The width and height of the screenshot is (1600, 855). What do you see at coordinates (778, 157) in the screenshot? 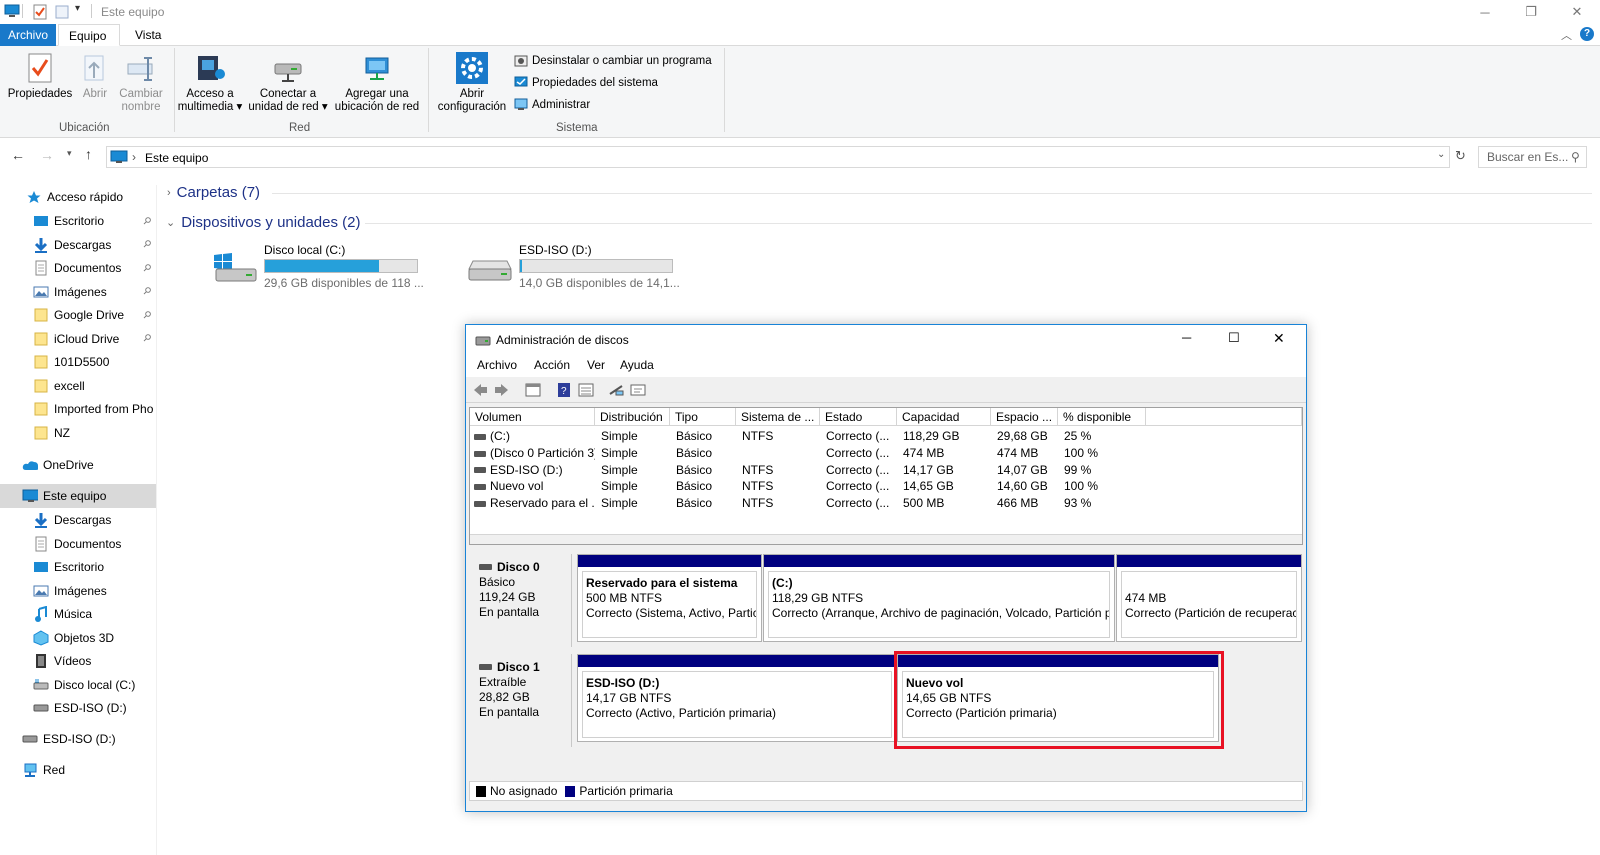
I see `address-box: › Este equipo ⌄` at bounding box center [778, 157].